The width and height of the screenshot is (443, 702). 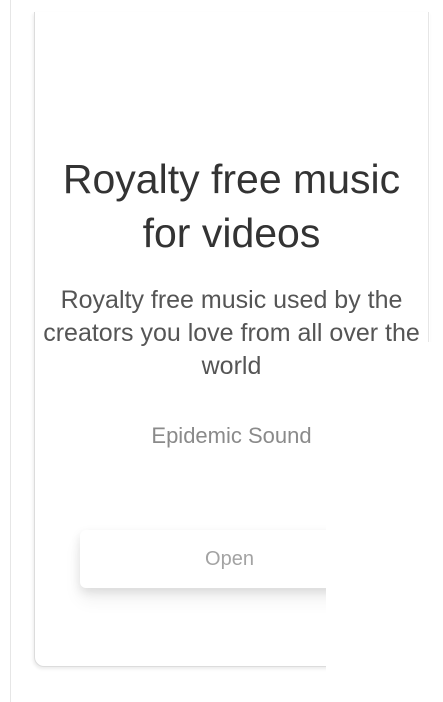 I want to click on right-overlay-panel, so click(x=384, y=522).